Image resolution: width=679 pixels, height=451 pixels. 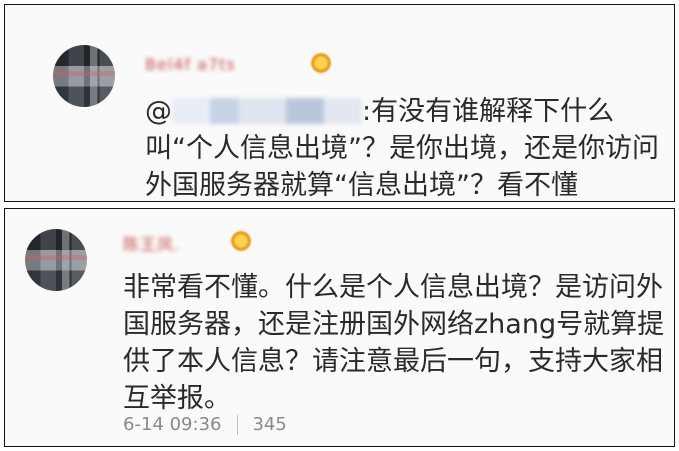 What do you see at coordinates (158, 111) in the screenshot?
I see `mention-at: @` at bounding box center [158, 111].